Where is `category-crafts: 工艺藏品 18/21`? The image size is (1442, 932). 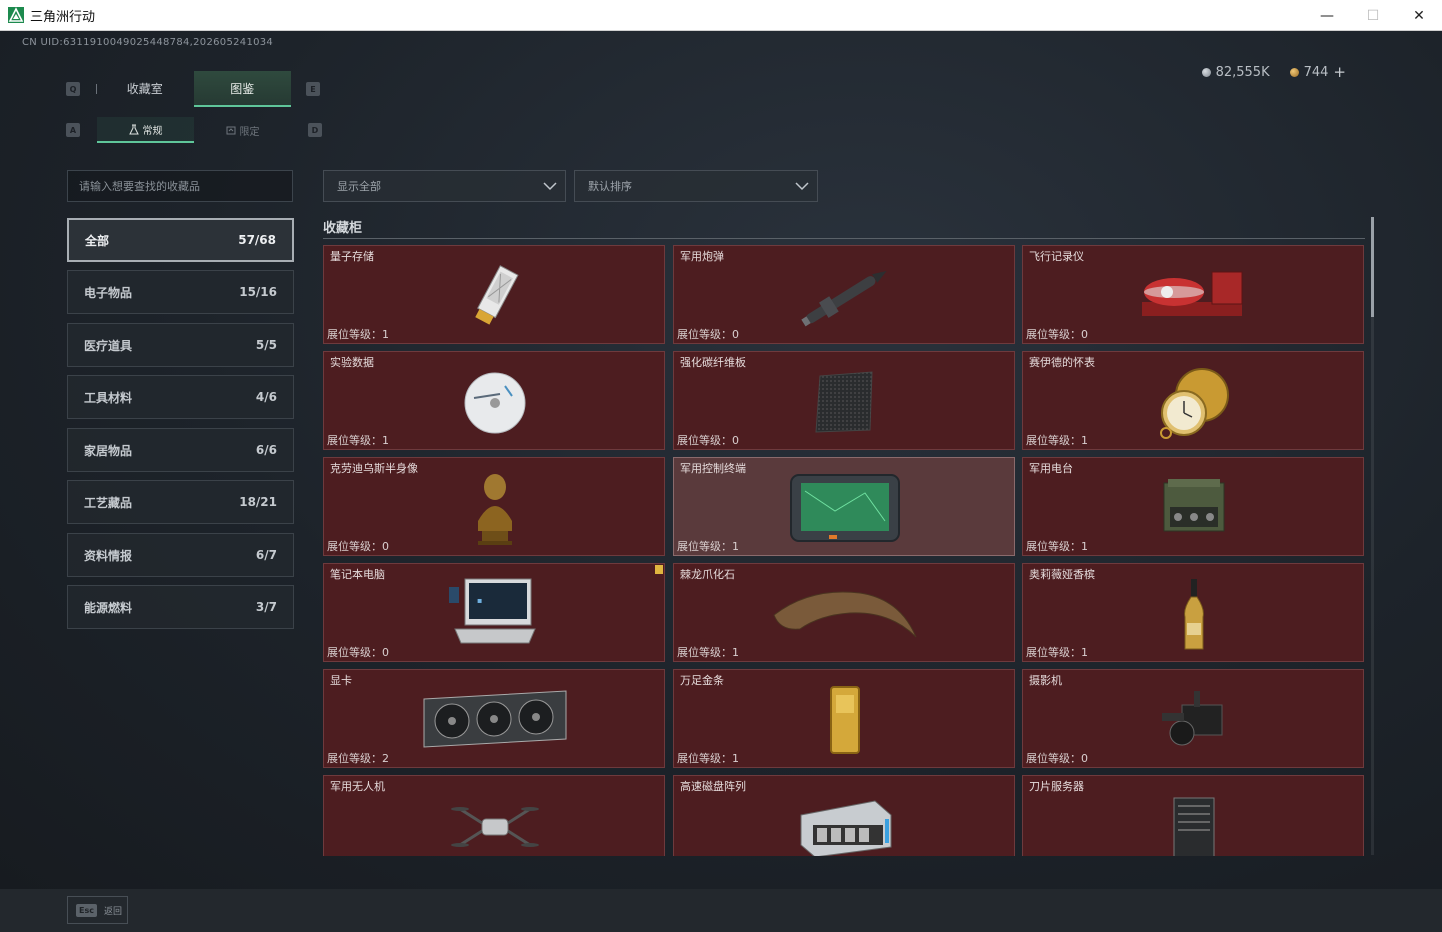 category-crafts: 工艺藏品 18/21 is located at coordinates (180, 502).